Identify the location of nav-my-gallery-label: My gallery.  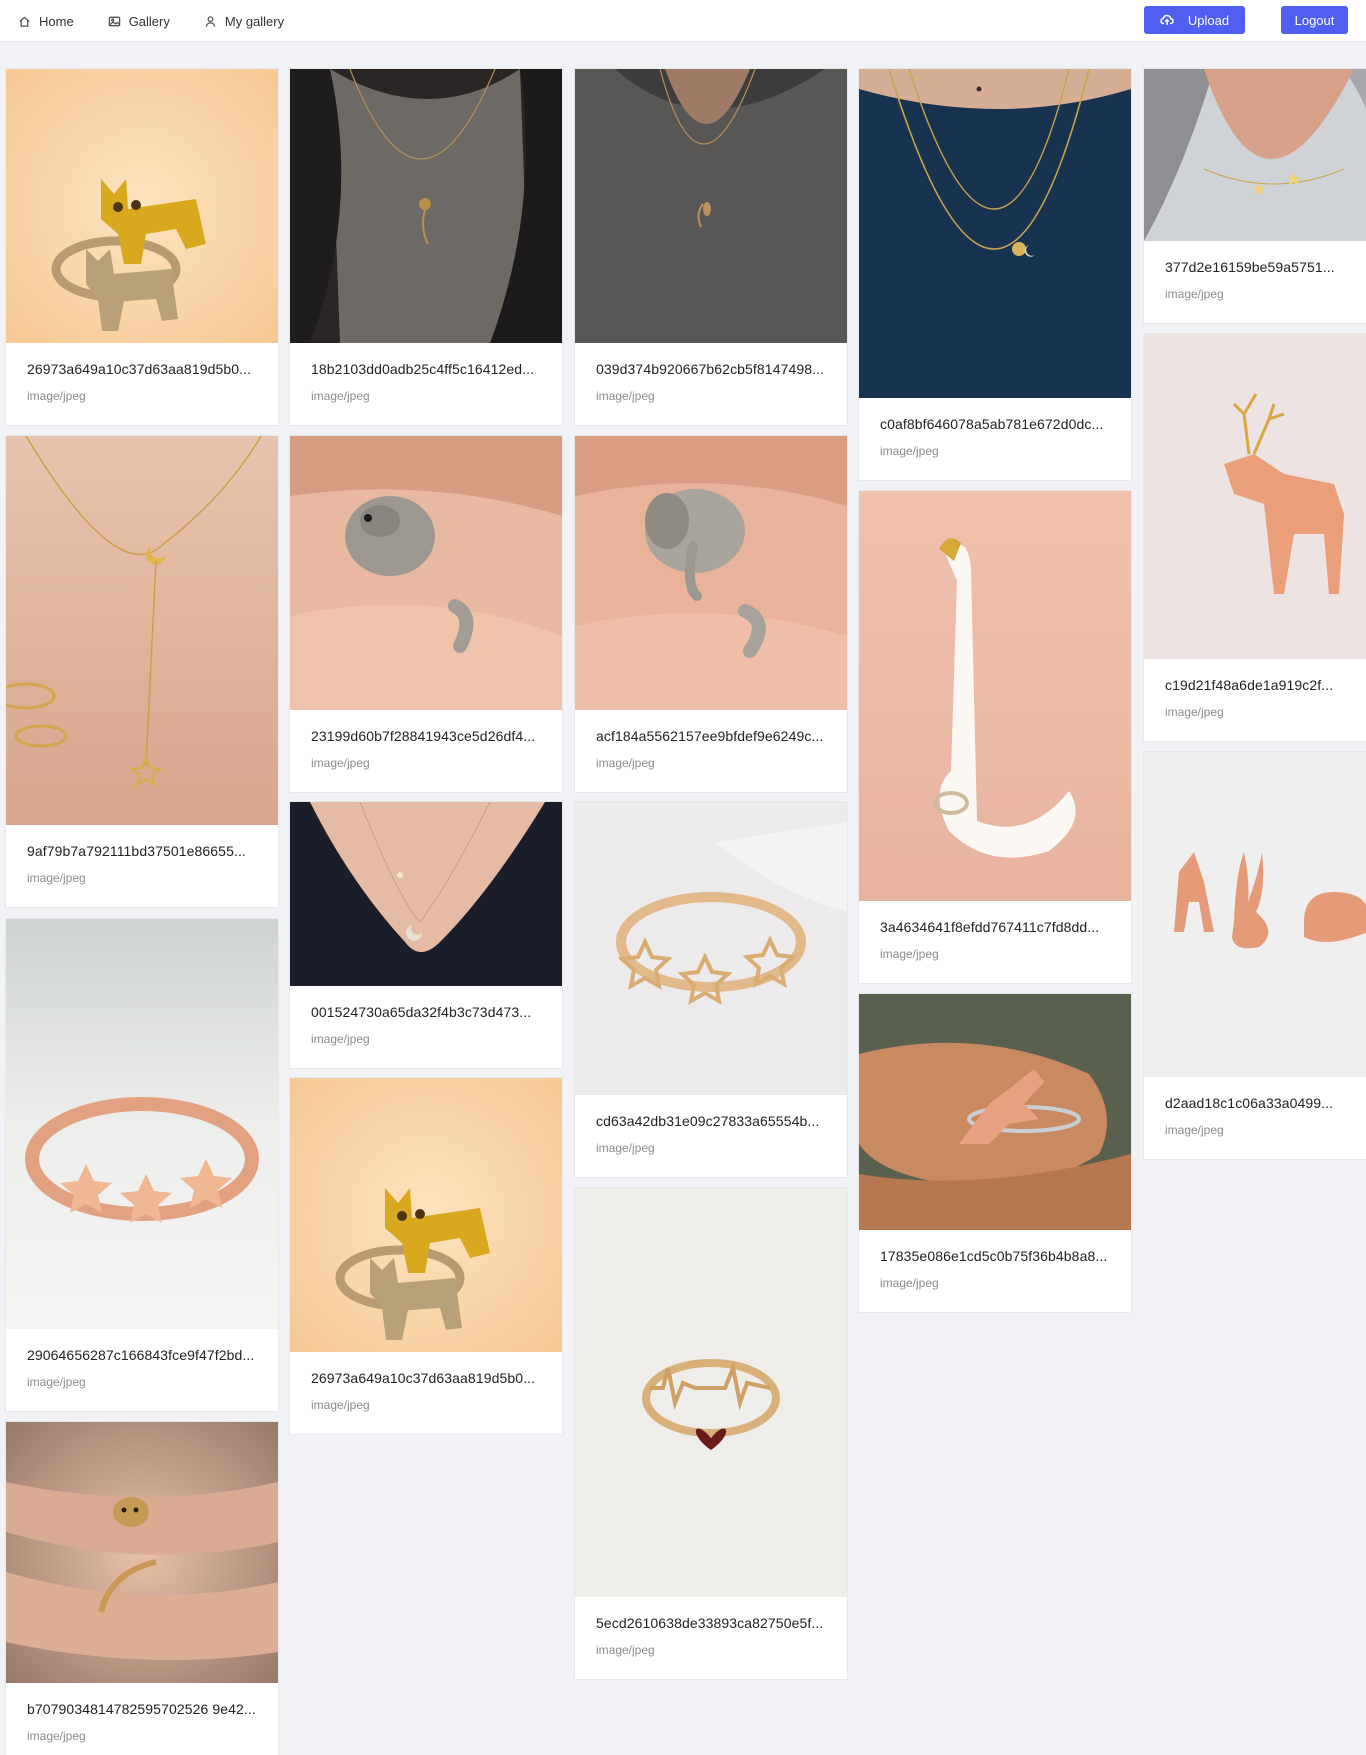
(254, 21).